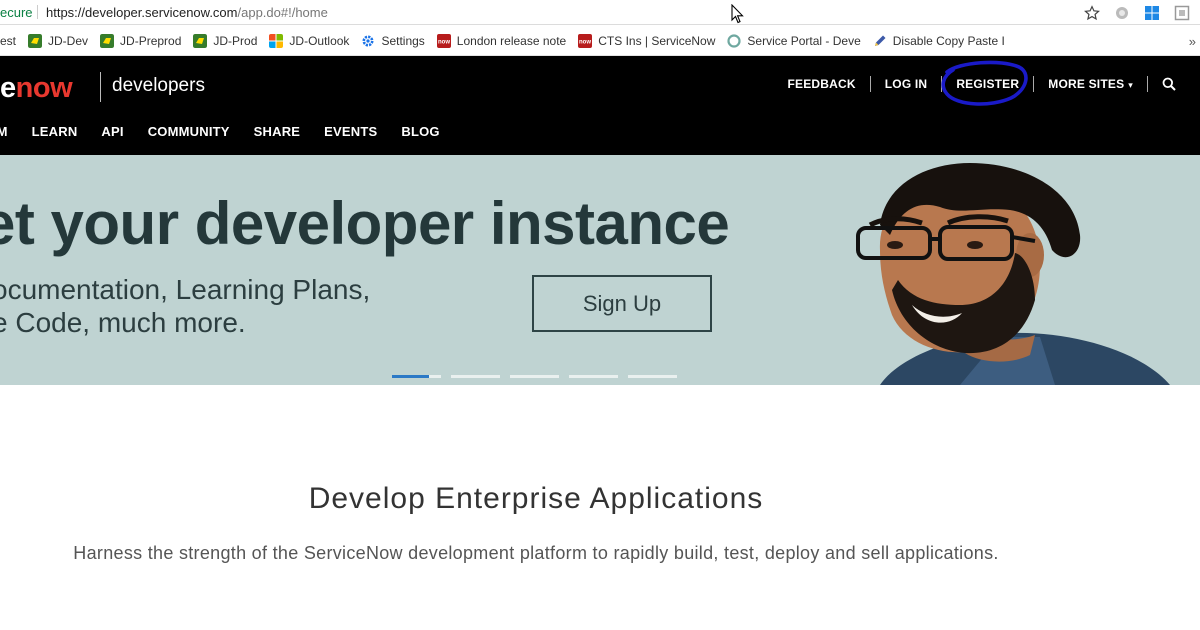  I want to click on nav-item-share: SHARE, so click(277, 131).